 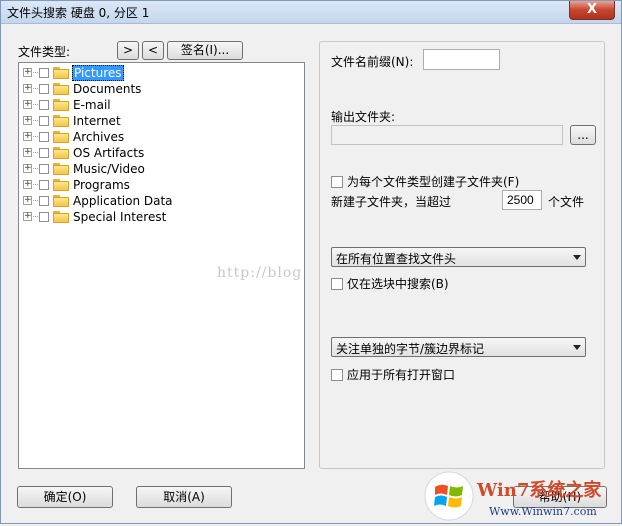 I want to click on tree-item: + Programs, so click(x=77, y=184).